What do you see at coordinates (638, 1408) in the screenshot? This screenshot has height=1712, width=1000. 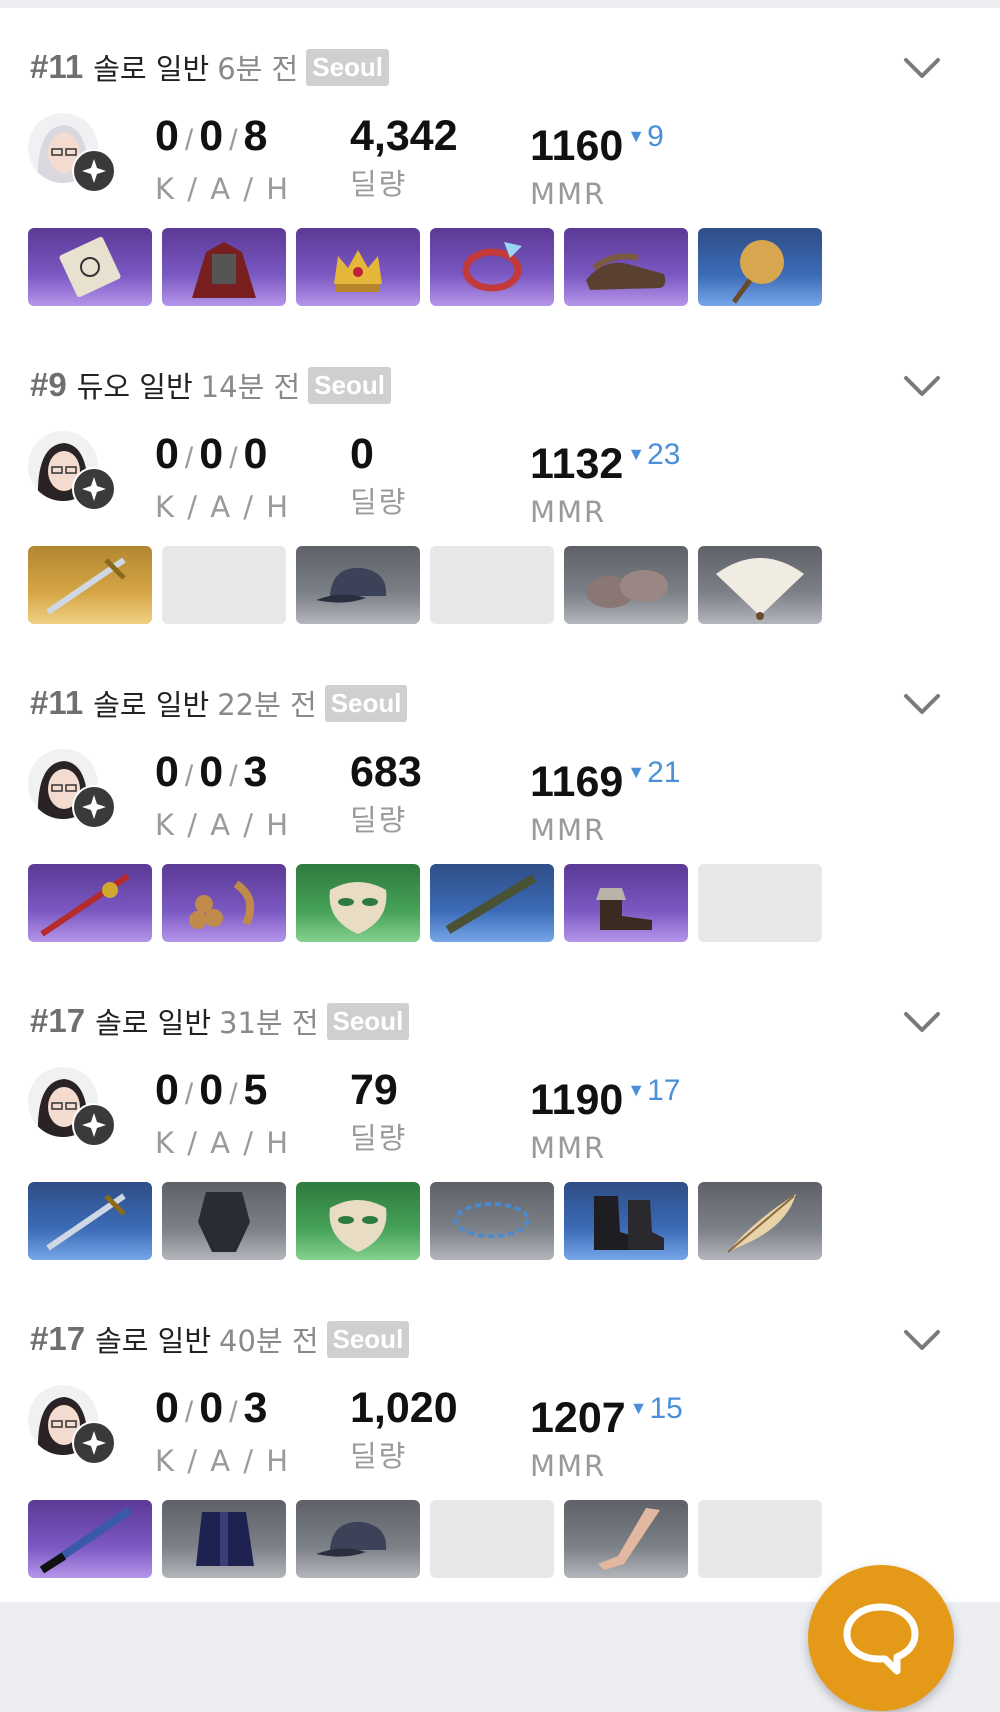 I see `triangle-down-icon: ▼` at bounding box center [638, 1408].